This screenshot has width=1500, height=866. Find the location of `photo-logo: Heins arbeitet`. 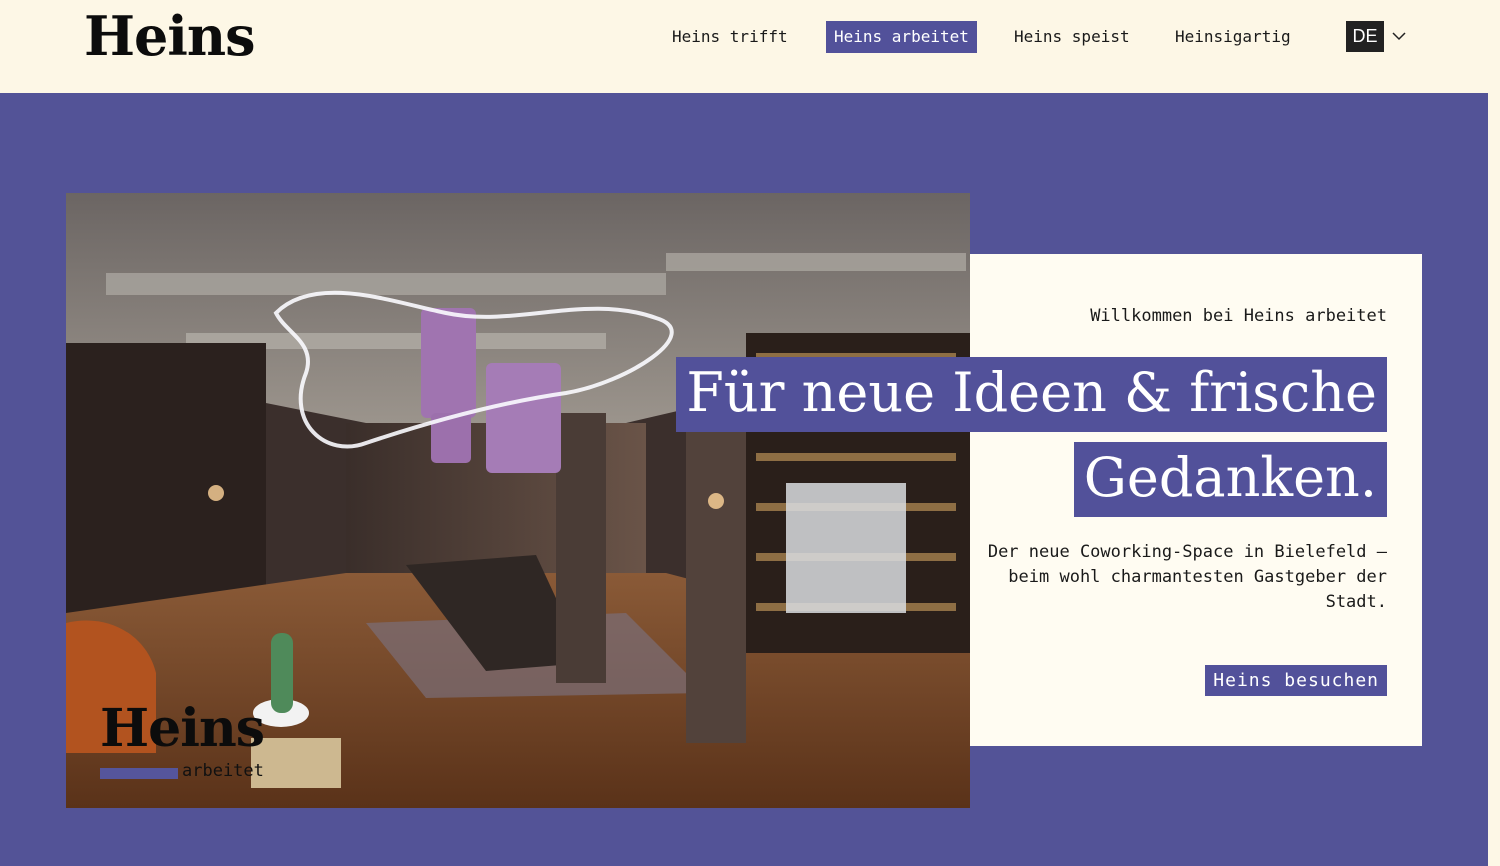

photo-logo: Heins arbeitet is located at coordinates (182, 739).